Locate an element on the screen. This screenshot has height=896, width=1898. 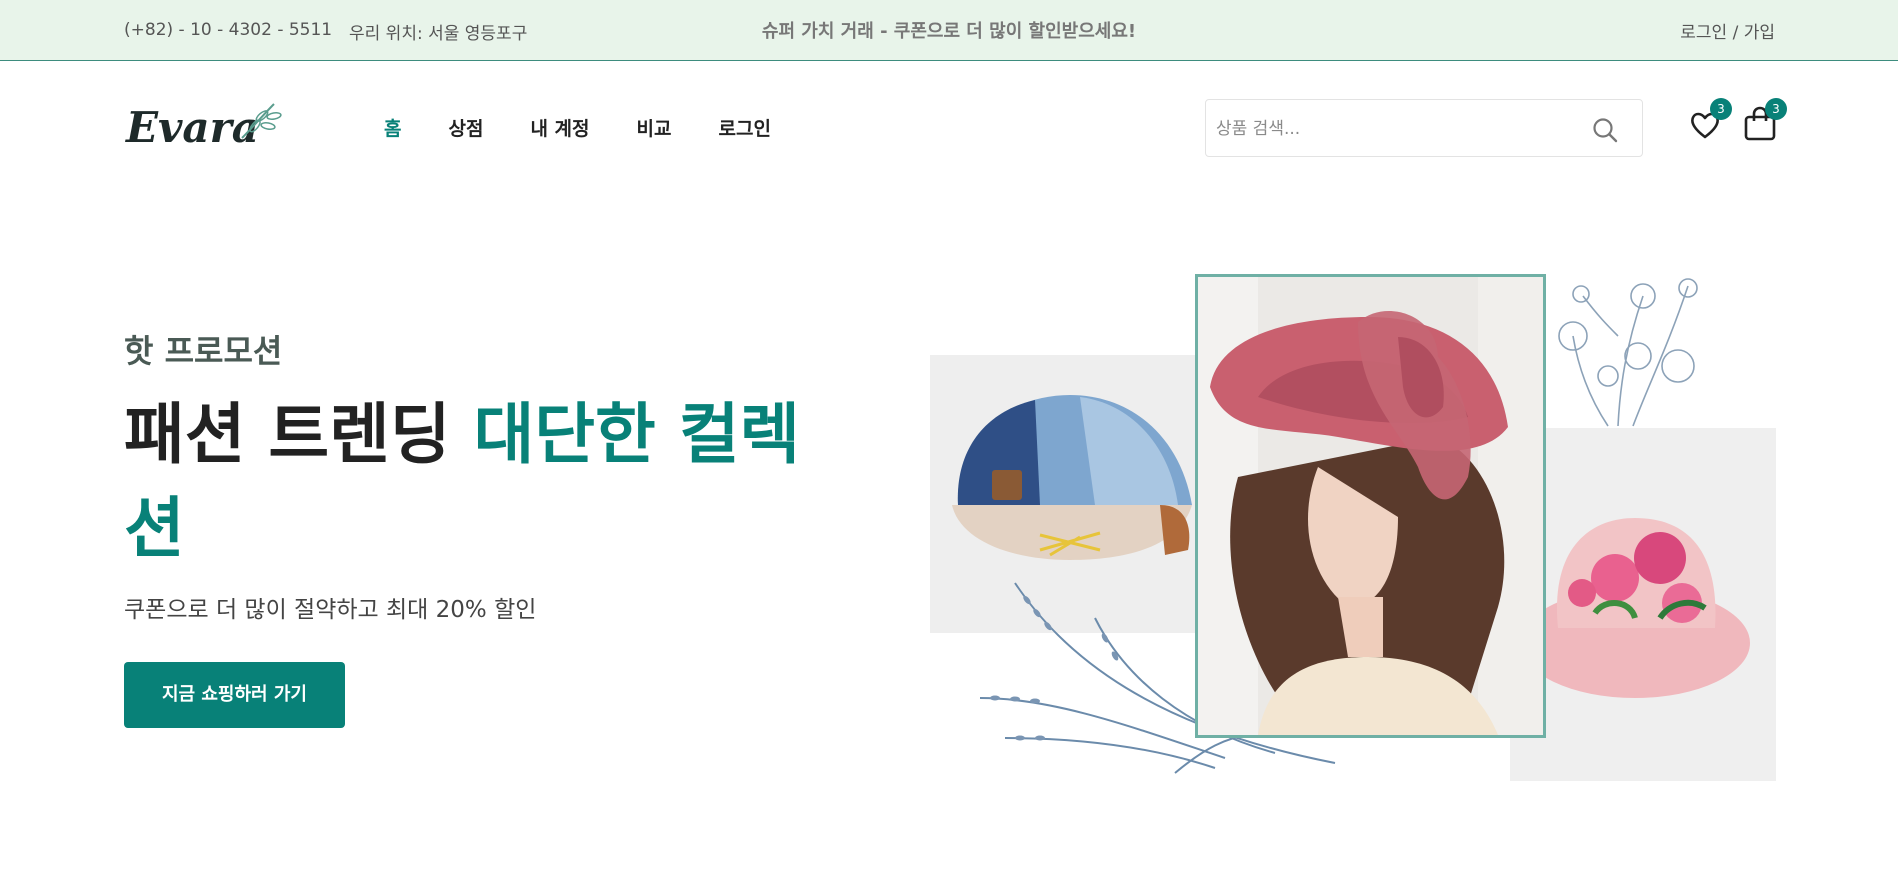
logo-wordmark: Evara is located at coordinates (192, 127).